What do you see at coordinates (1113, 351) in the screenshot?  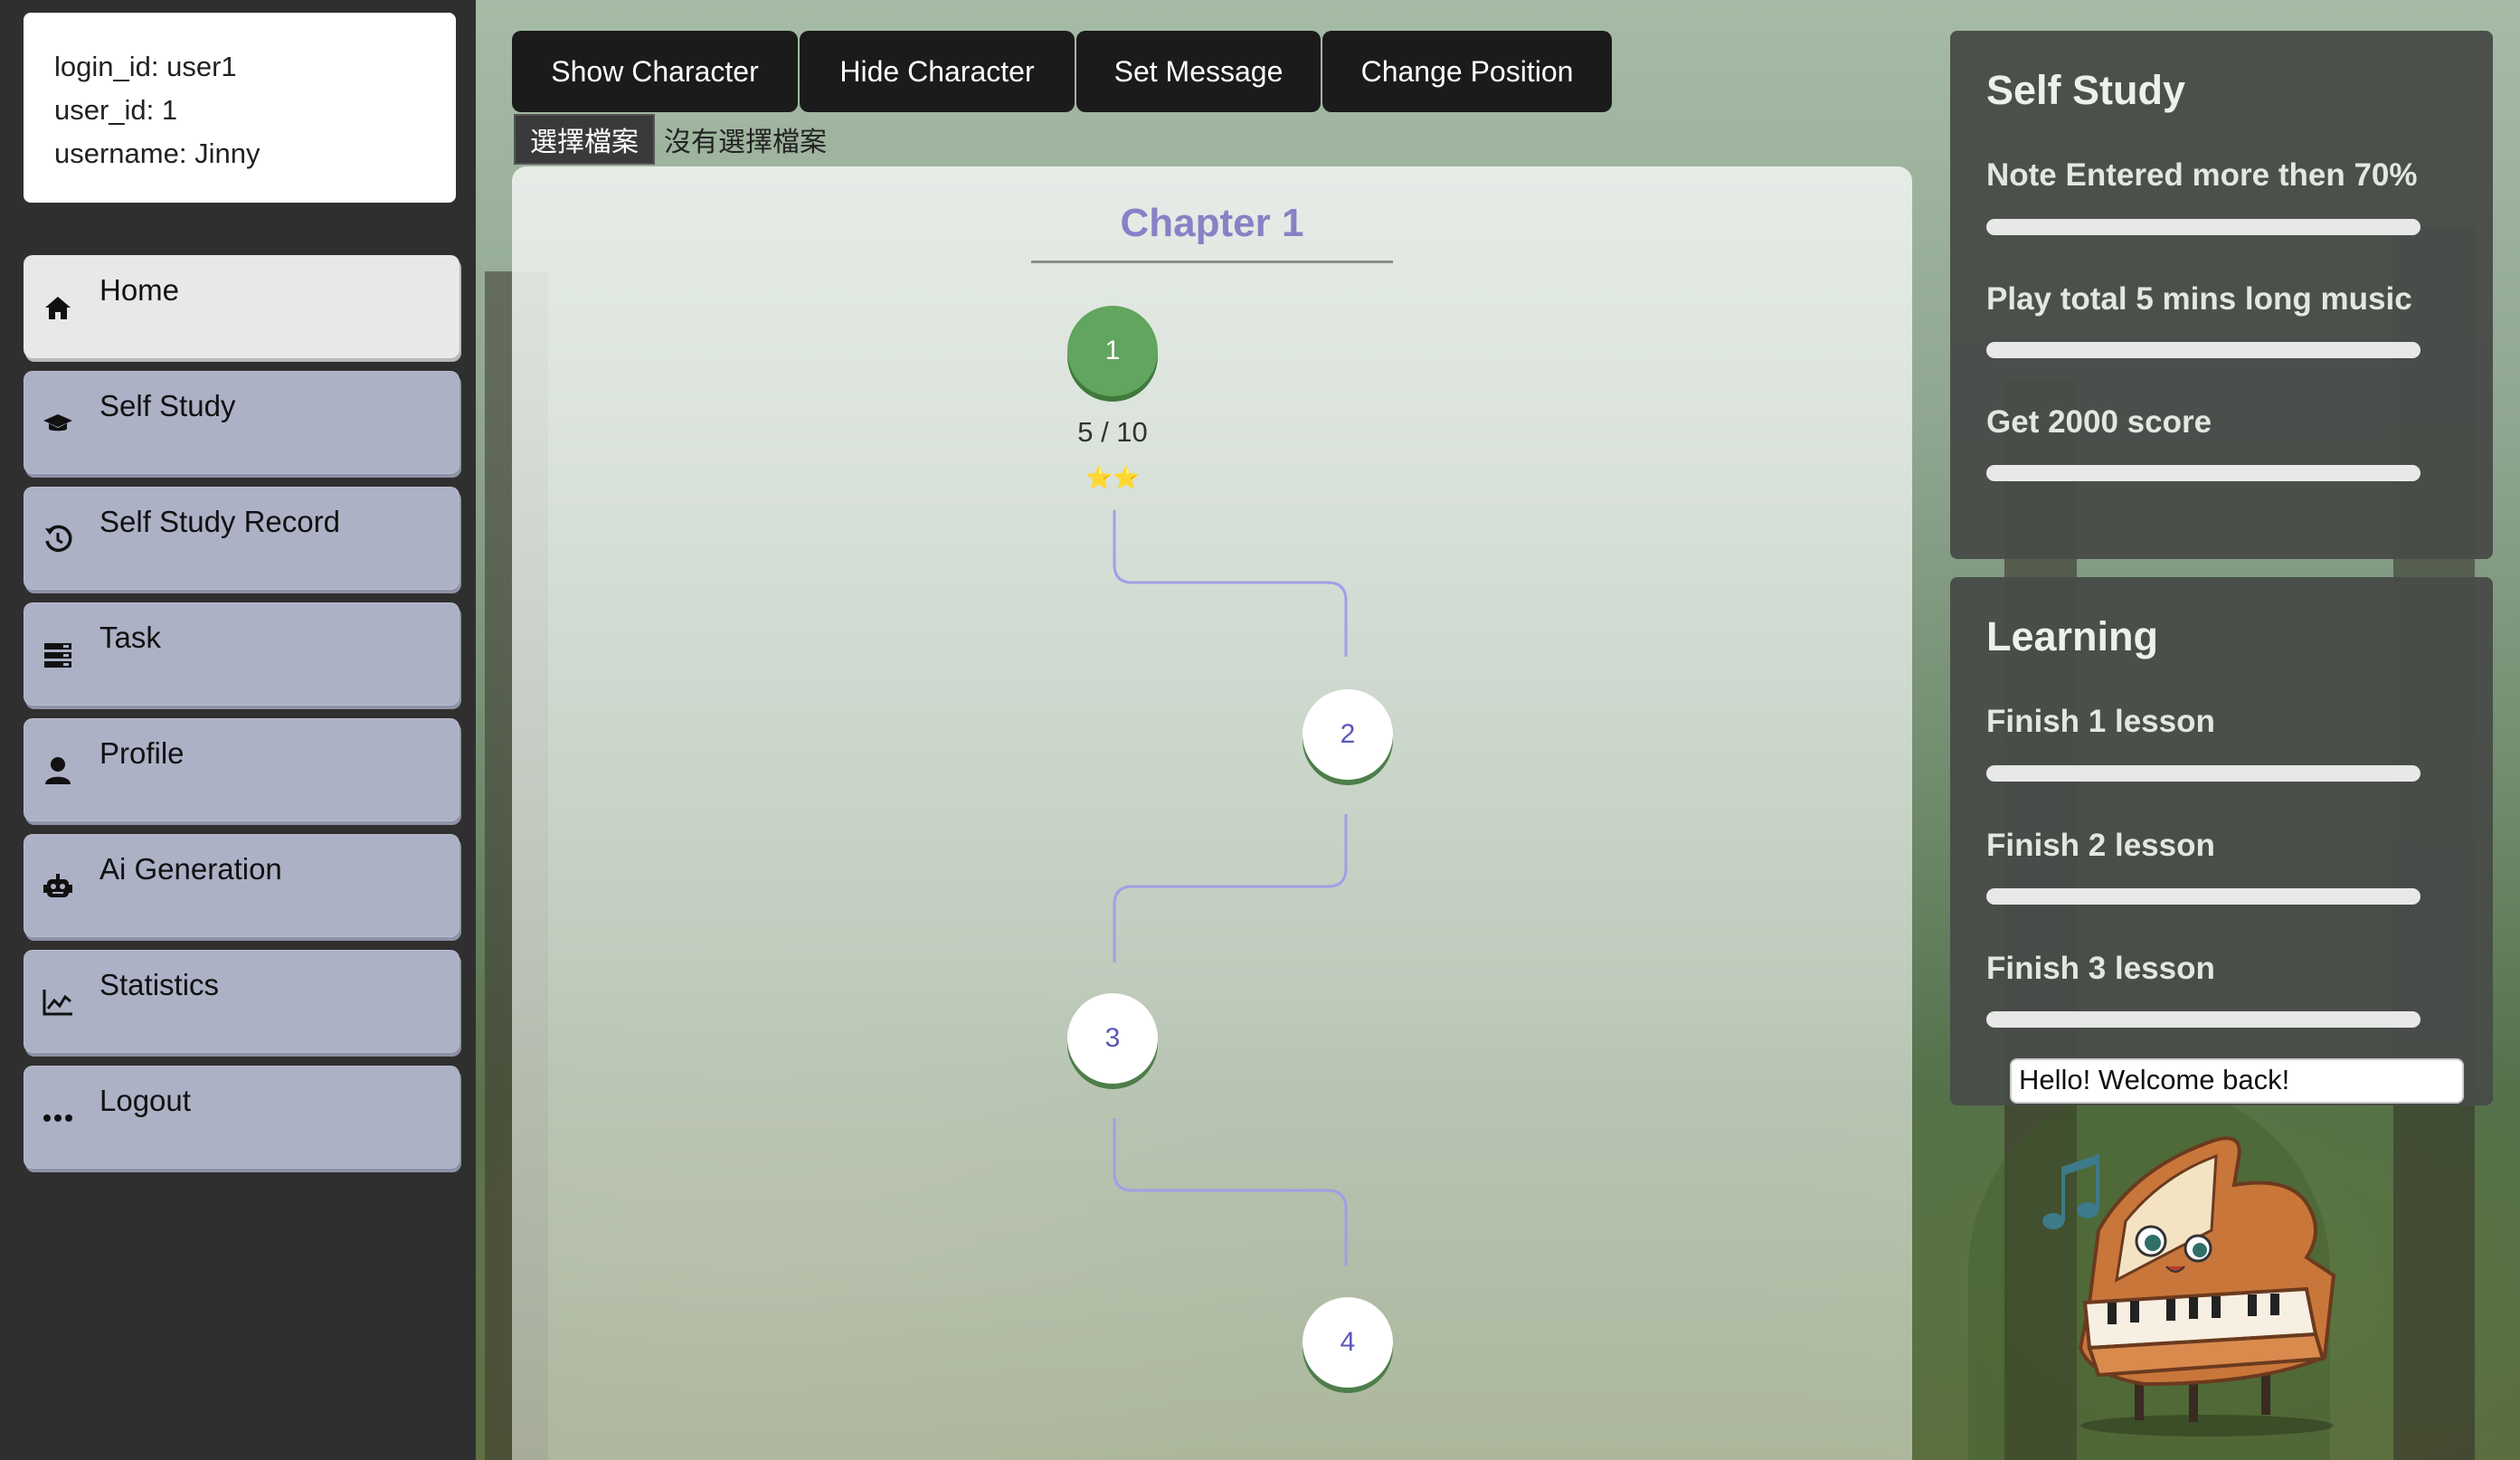 I see `lesson-node-1: 1` at bounding box center [1113, 351].